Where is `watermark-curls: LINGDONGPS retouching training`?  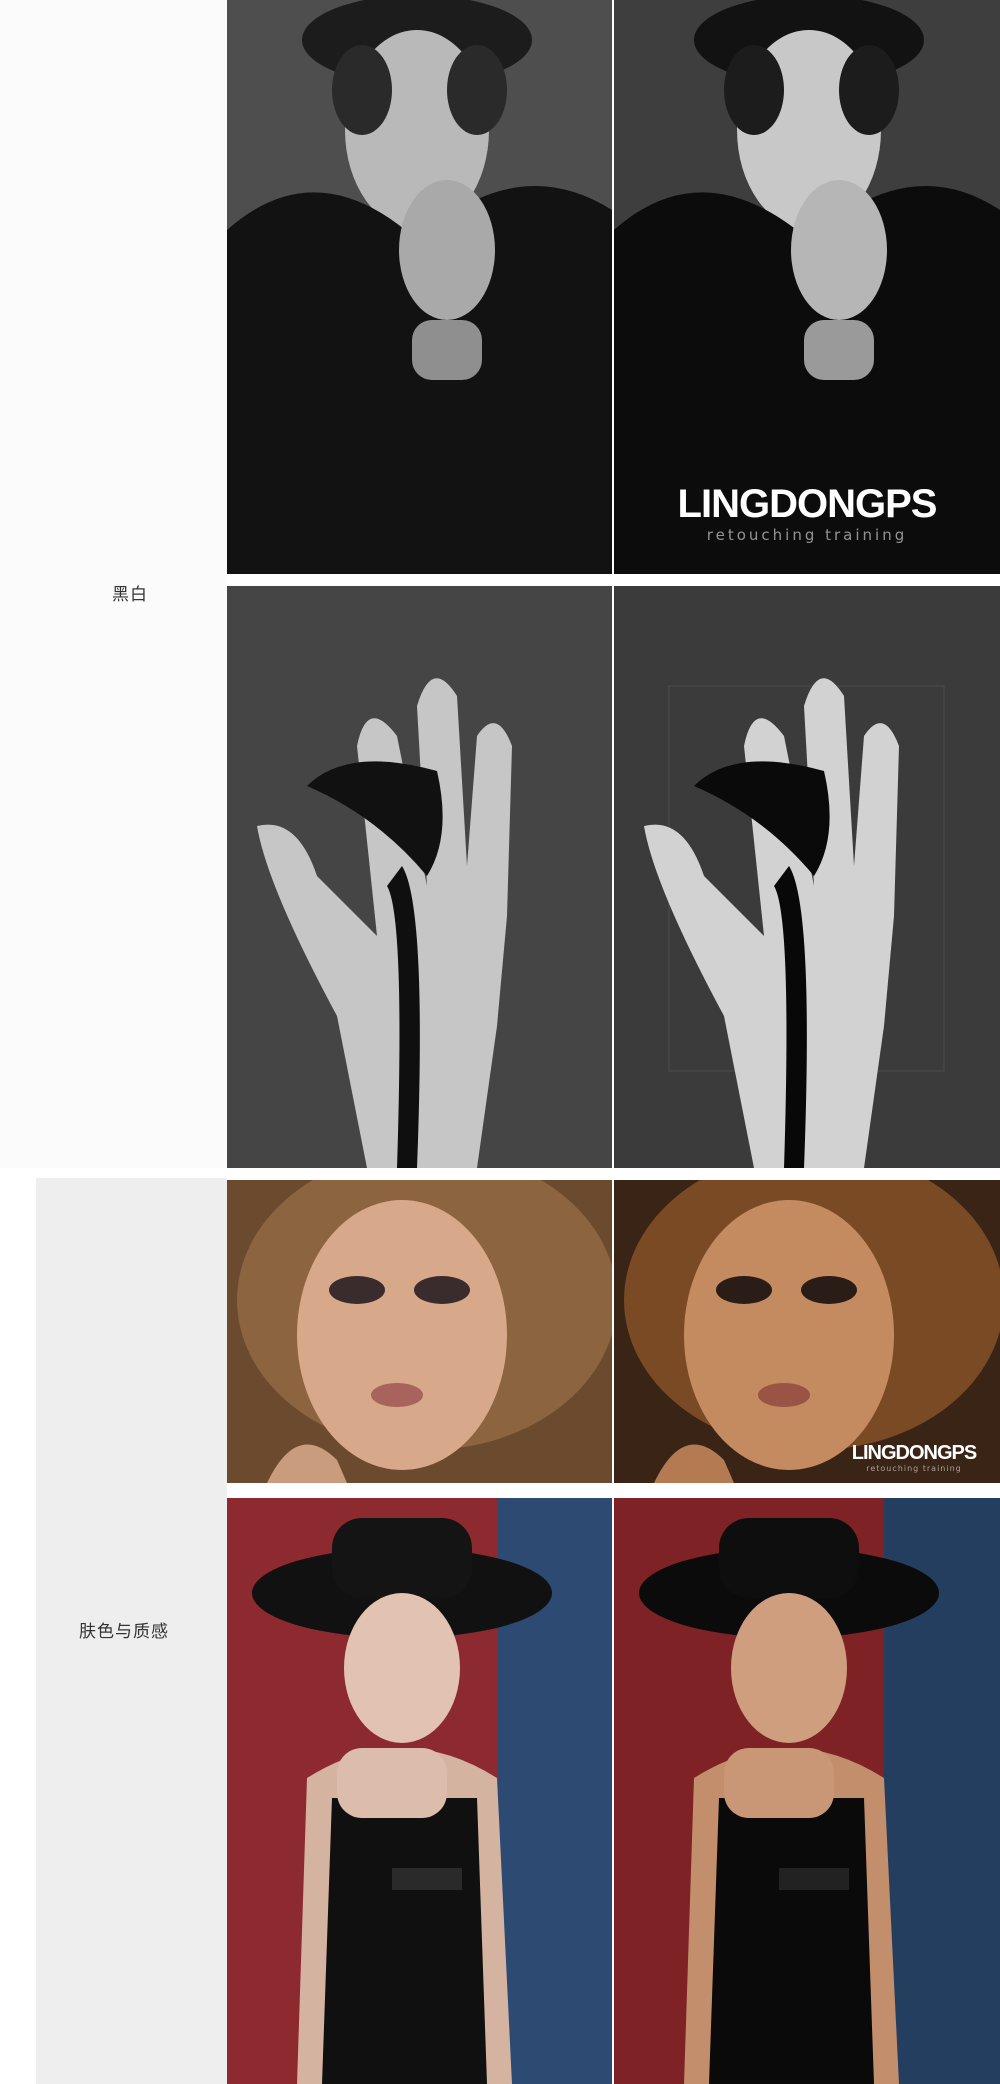 watermark-curls: LINGDONGPS retouching training is located at coordinates (914, 1457).